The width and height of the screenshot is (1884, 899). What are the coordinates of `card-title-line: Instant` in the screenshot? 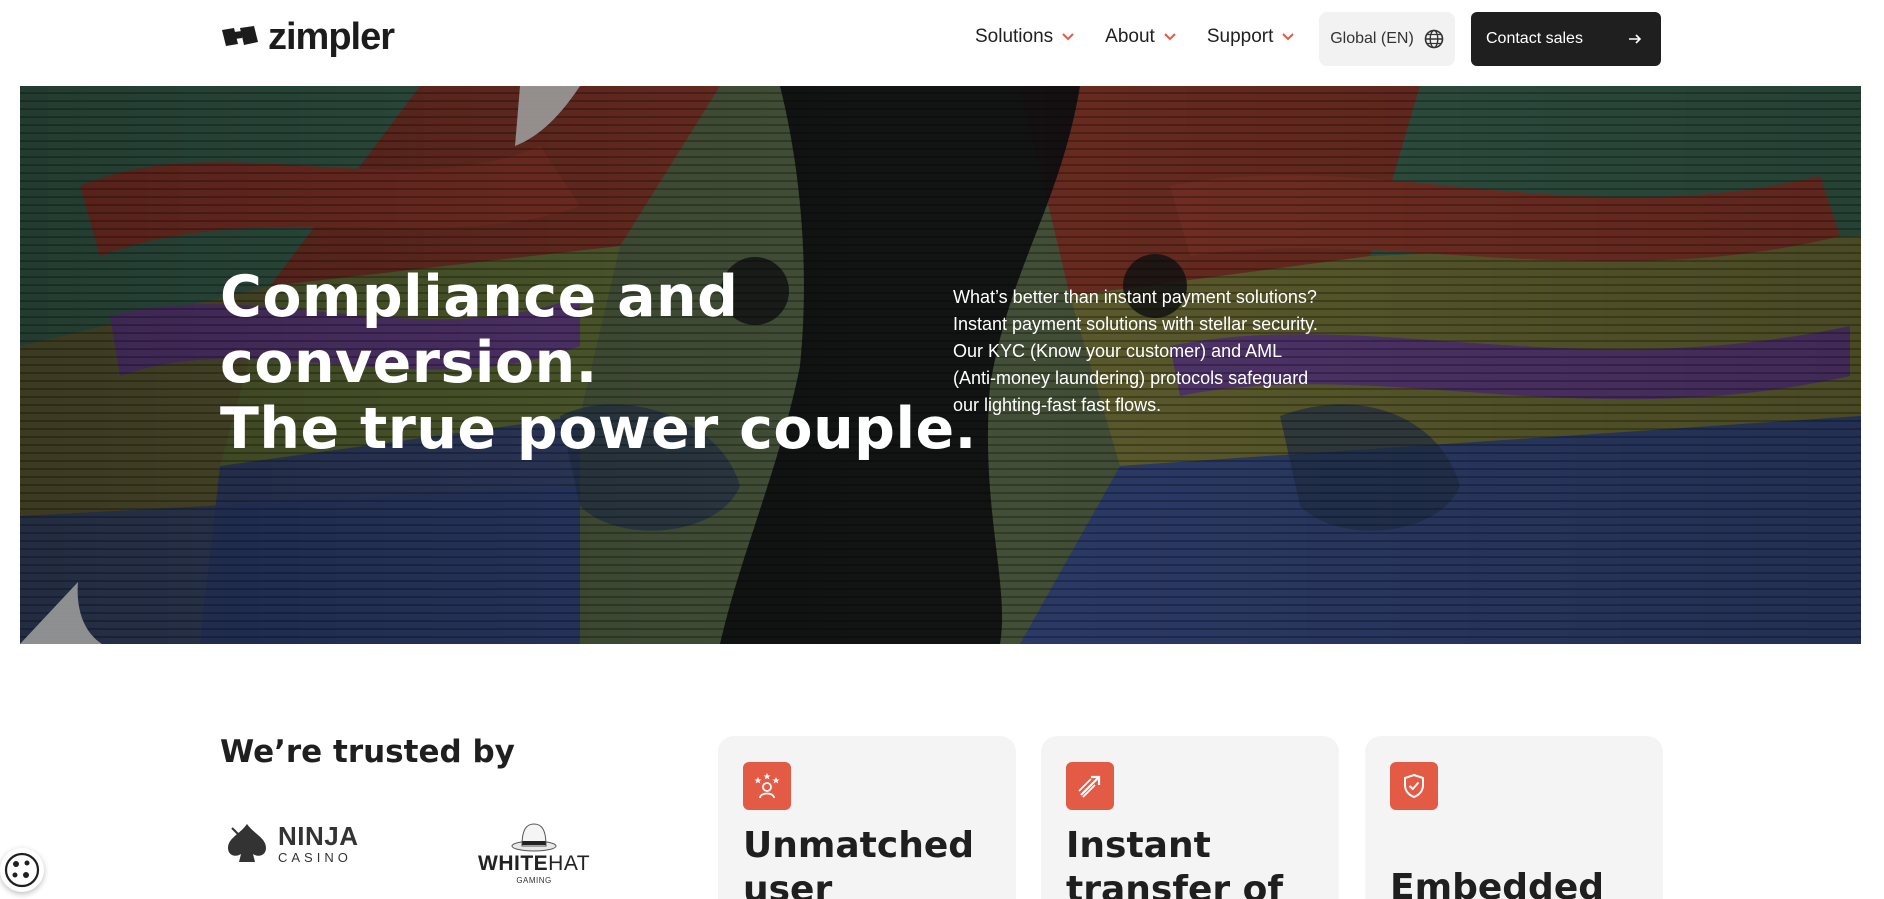 It's located at (1138, 845).